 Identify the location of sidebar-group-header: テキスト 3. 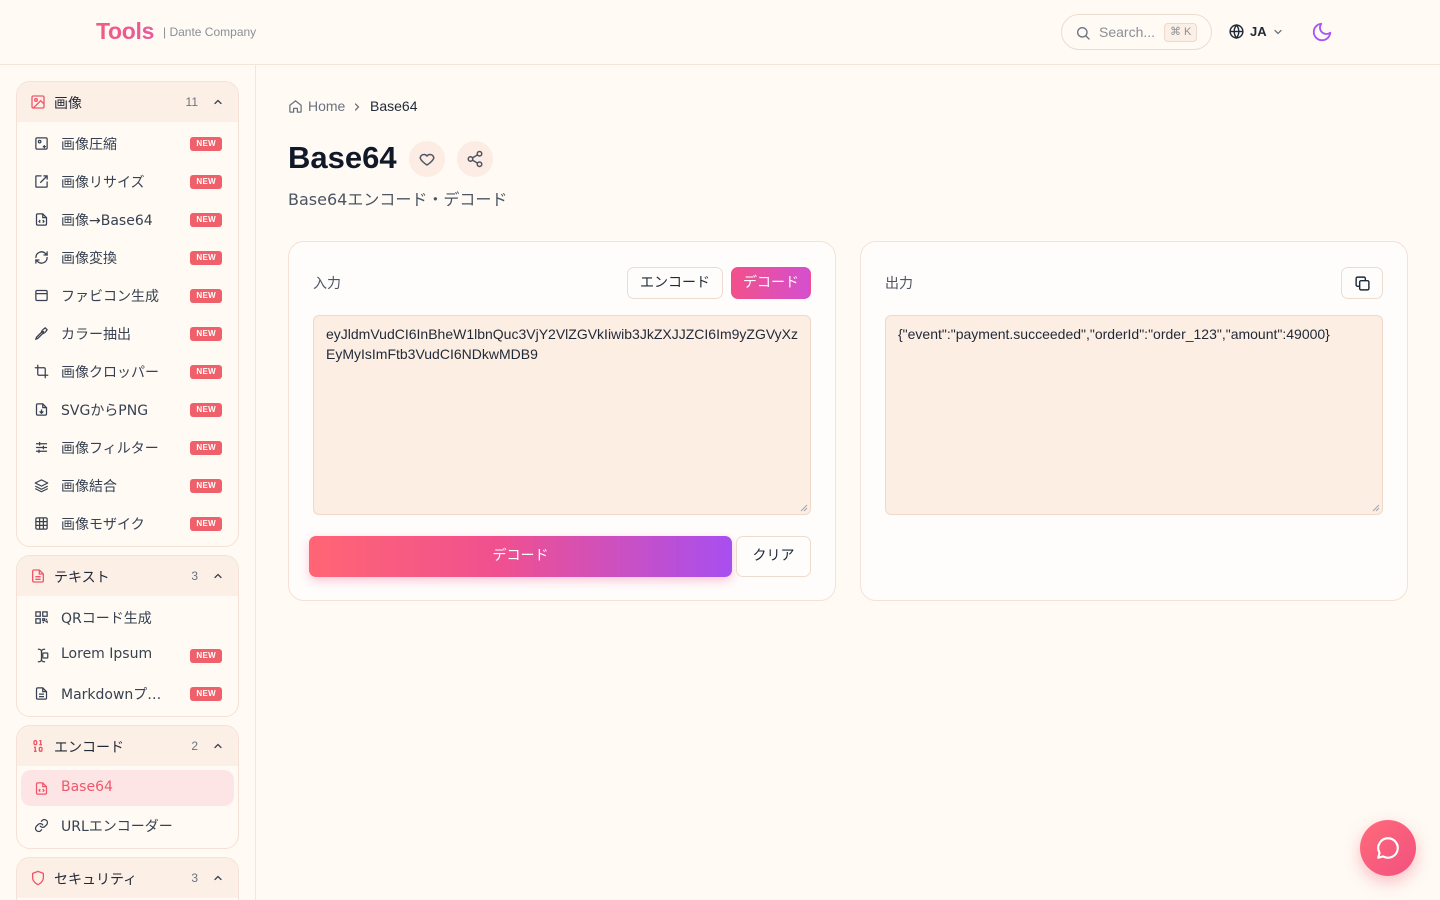
(127, 576).